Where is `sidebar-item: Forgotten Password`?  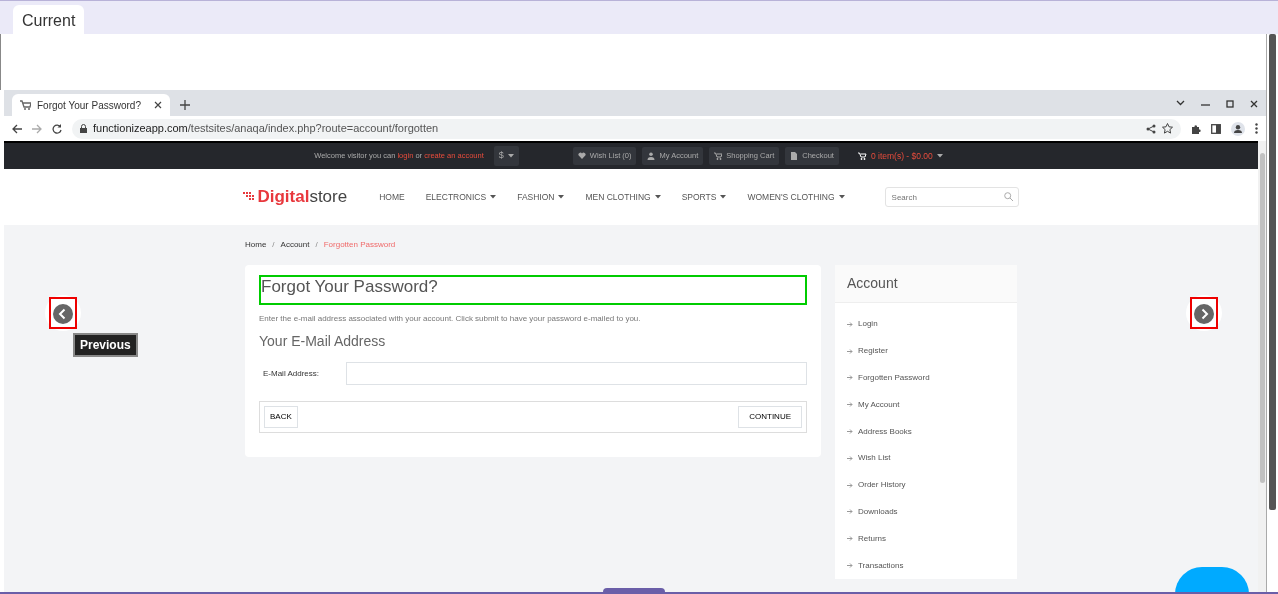 sidebar-item: Forgotten Password is located at coordinates (926, 378).